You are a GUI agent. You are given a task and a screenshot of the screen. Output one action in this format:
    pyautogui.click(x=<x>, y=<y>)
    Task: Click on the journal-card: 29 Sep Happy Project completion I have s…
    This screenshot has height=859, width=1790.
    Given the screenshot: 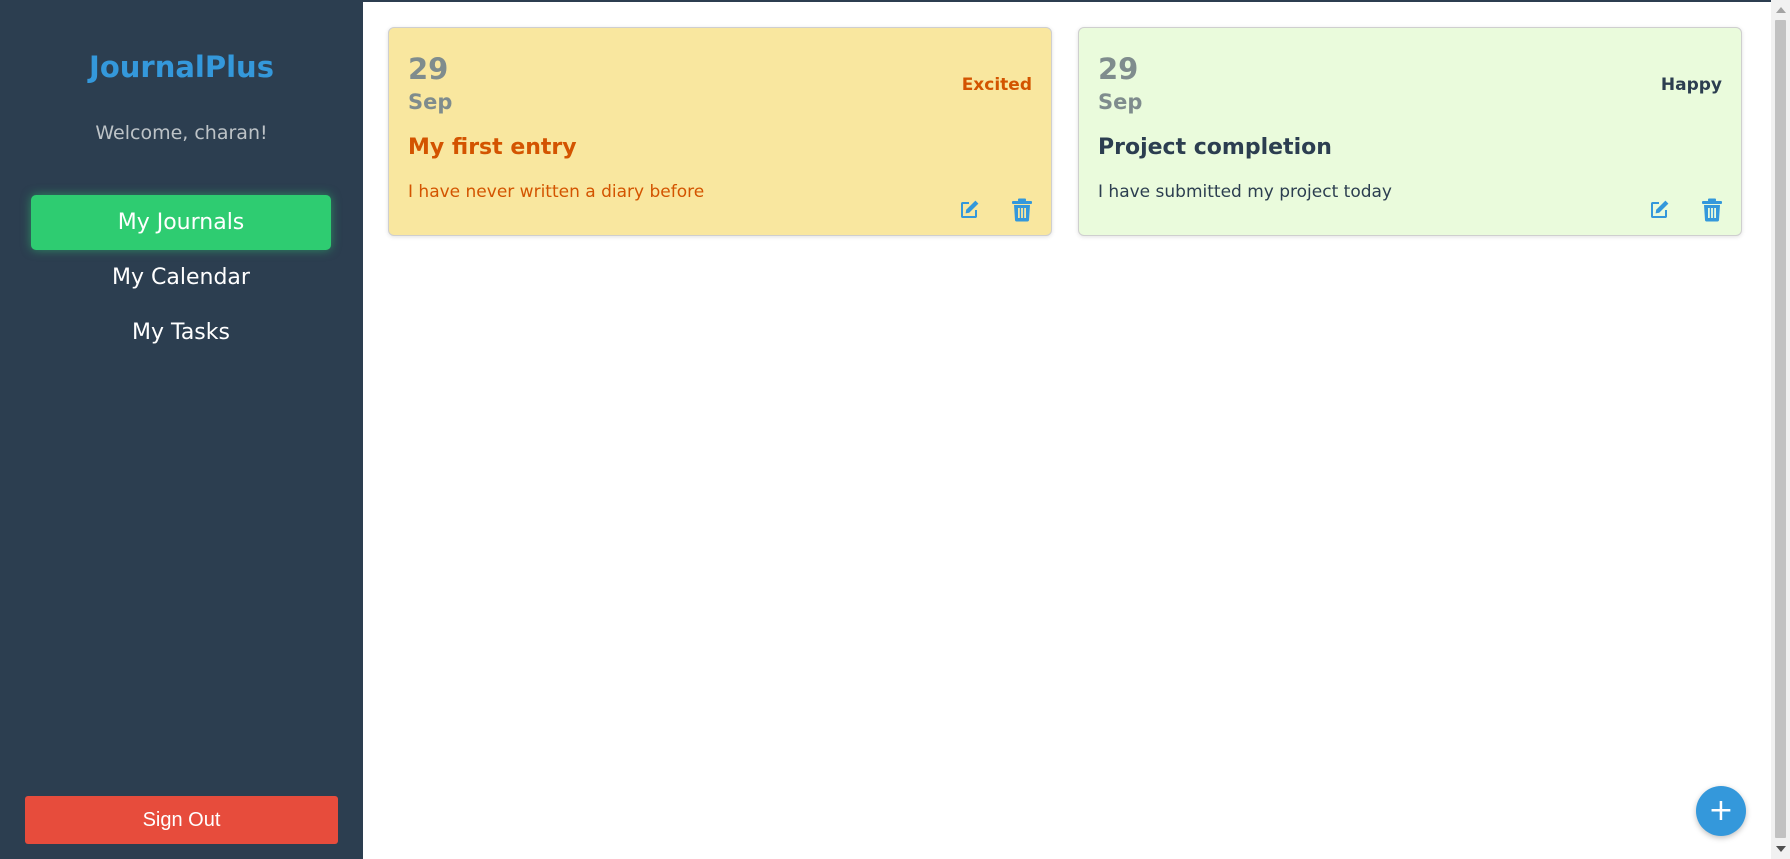 What is the action you would take?
    pyautogui.click(x=1410, y=131)
    